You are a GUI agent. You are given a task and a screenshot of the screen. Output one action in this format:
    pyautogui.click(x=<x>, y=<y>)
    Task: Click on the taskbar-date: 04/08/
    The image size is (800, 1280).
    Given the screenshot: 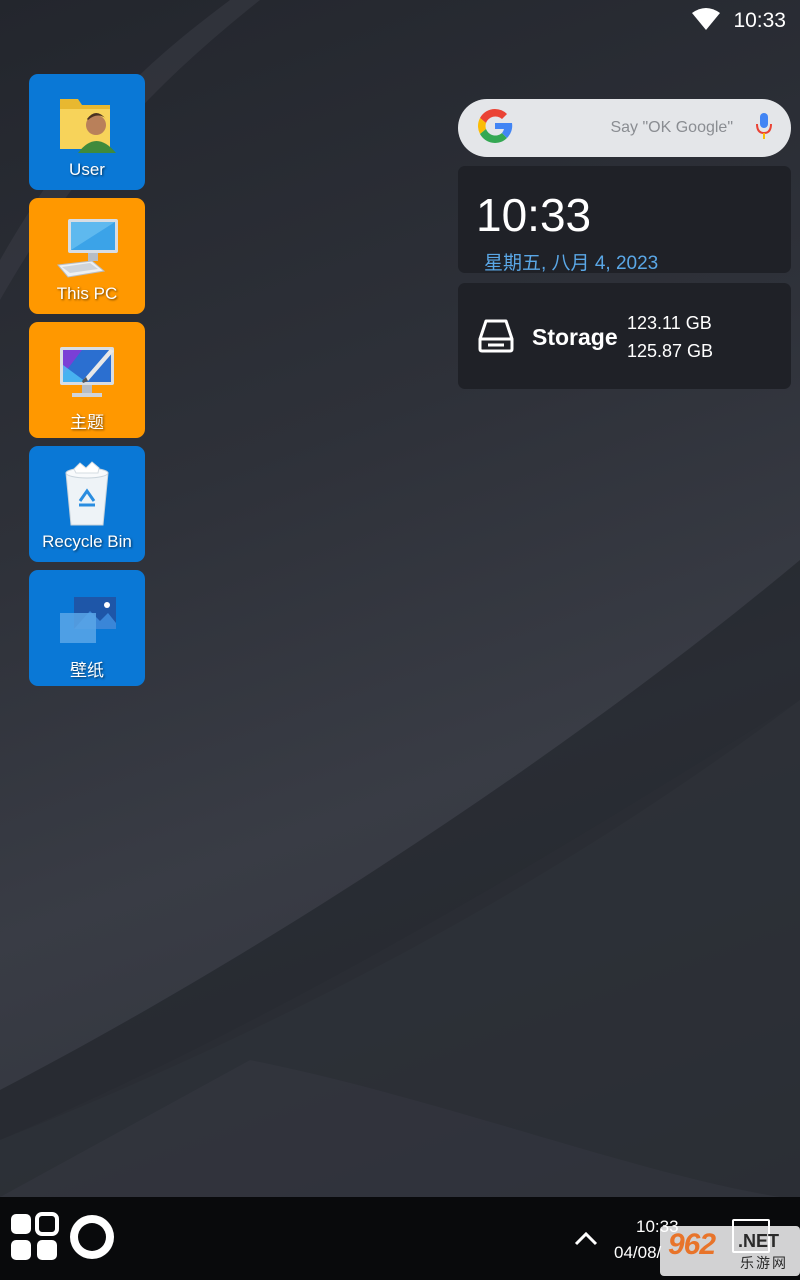 What is the action you would take?
    pyautogui.click(x=637, y=1253)
    